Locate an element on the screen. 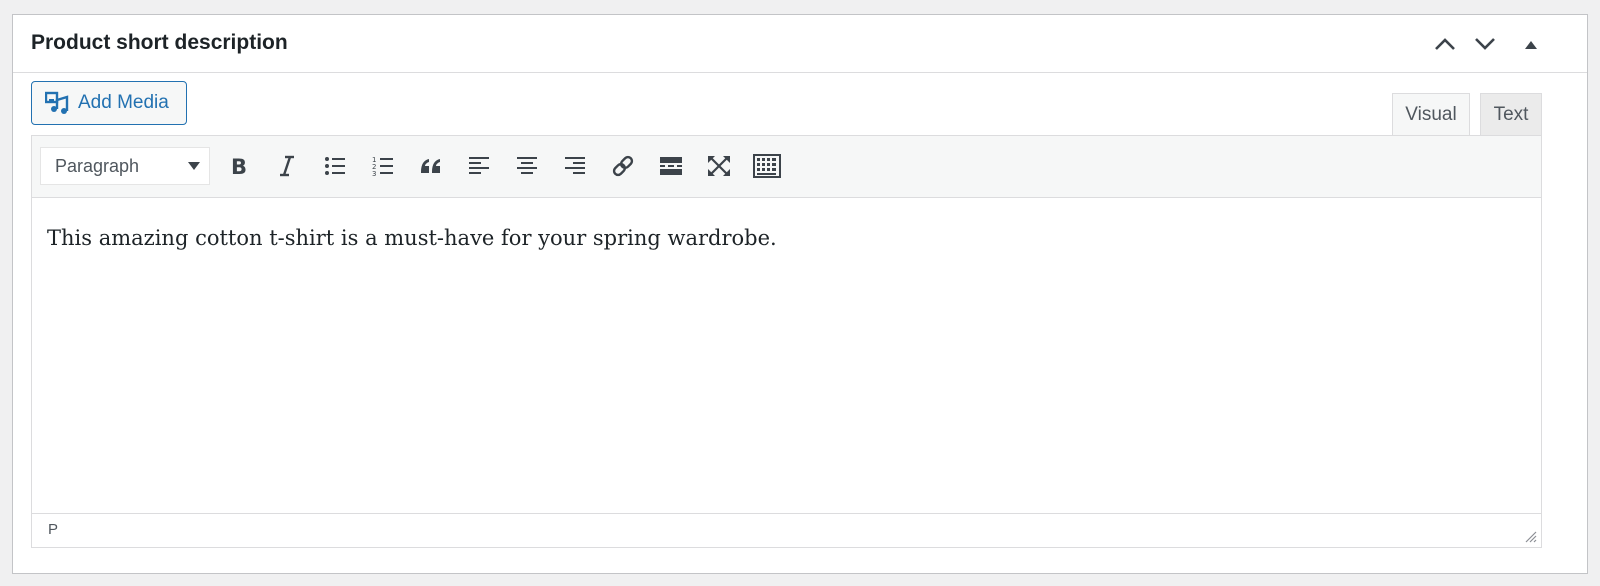  move-up-button is located at coordinates (1445, 44).